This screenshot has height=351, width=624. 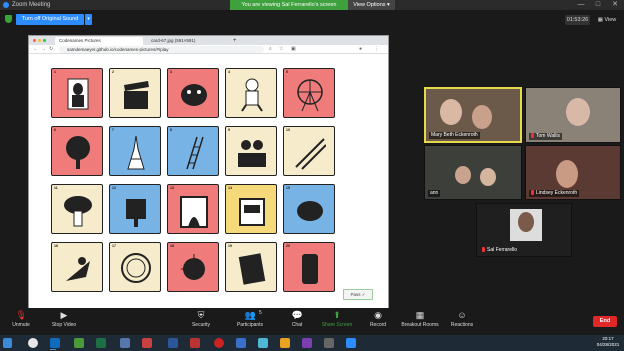 I want to click on participant-video-lindsey: Lindsey Eckenroth, so click(x=573, y=172).